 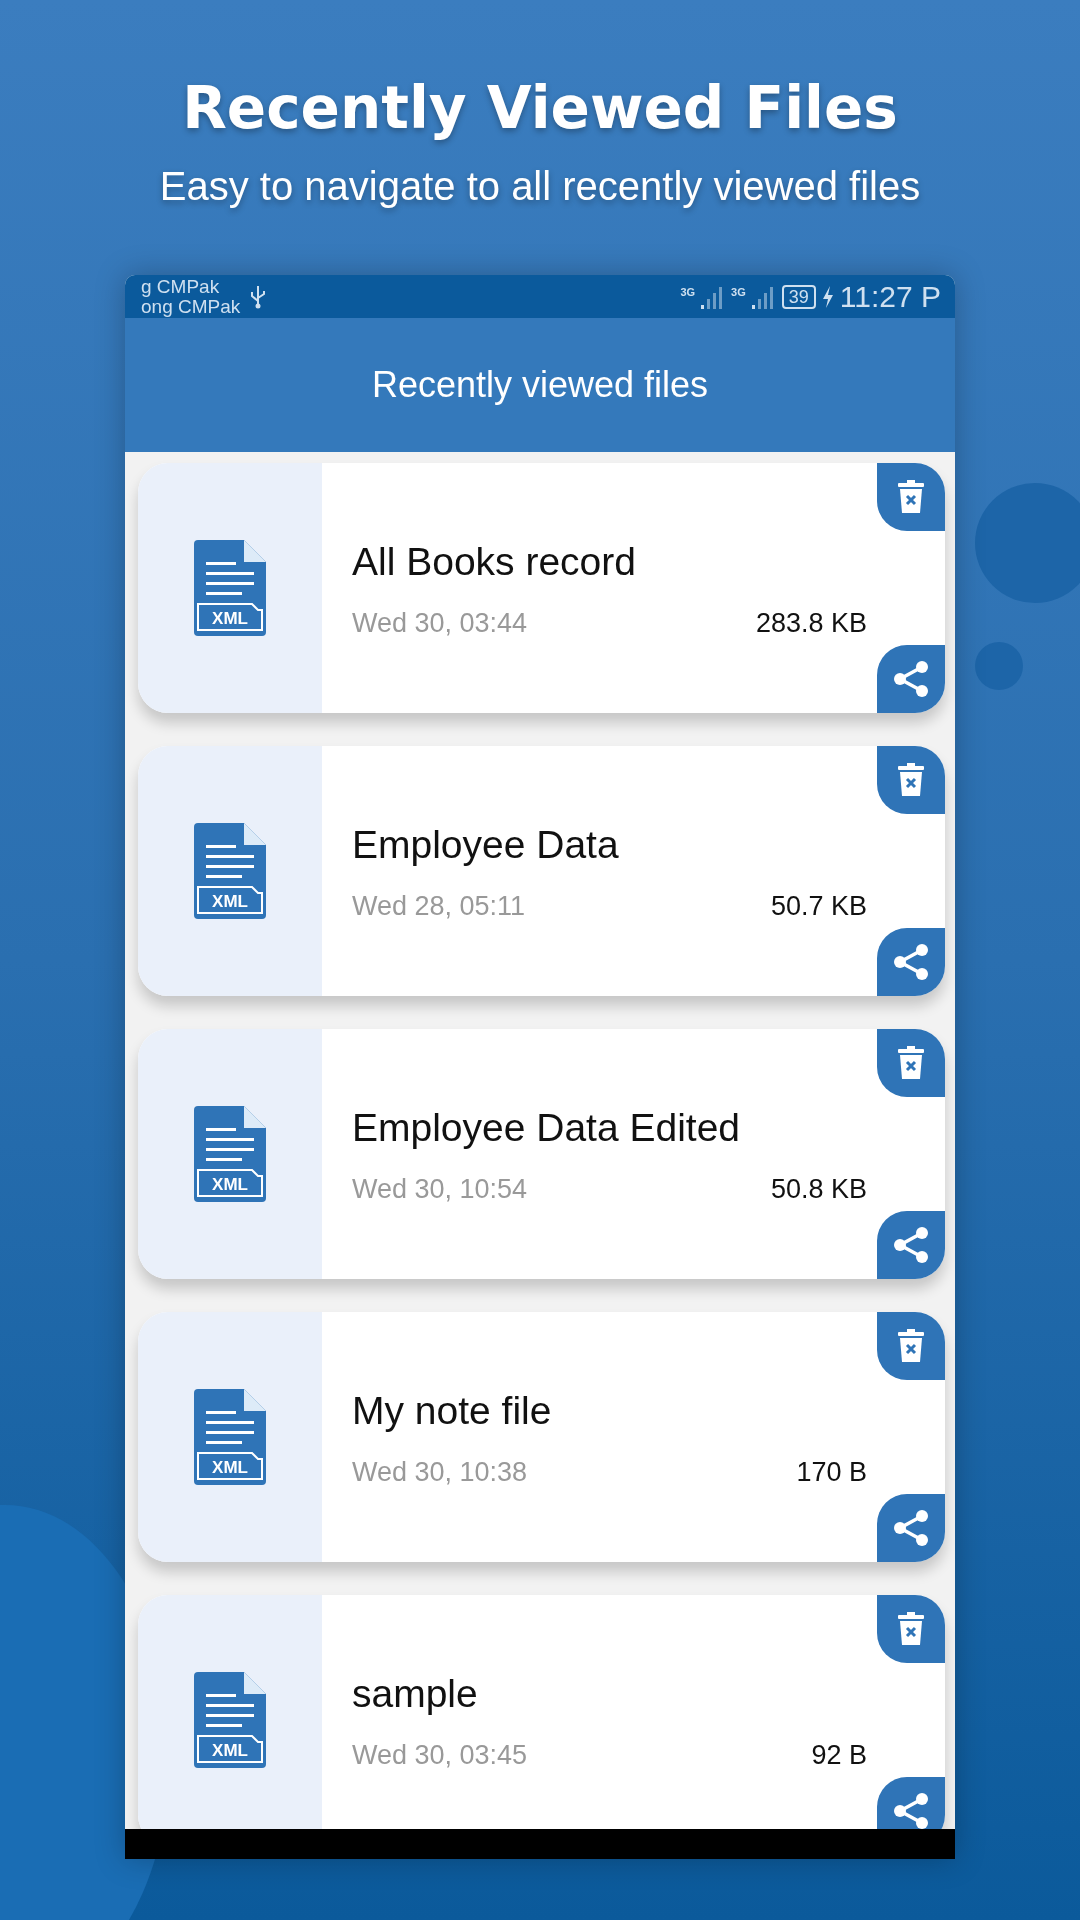 What do you see at coordinates (452, 1410) in the screenshot?
I see `file-name: My note file` at bounding box center [452, 1410].